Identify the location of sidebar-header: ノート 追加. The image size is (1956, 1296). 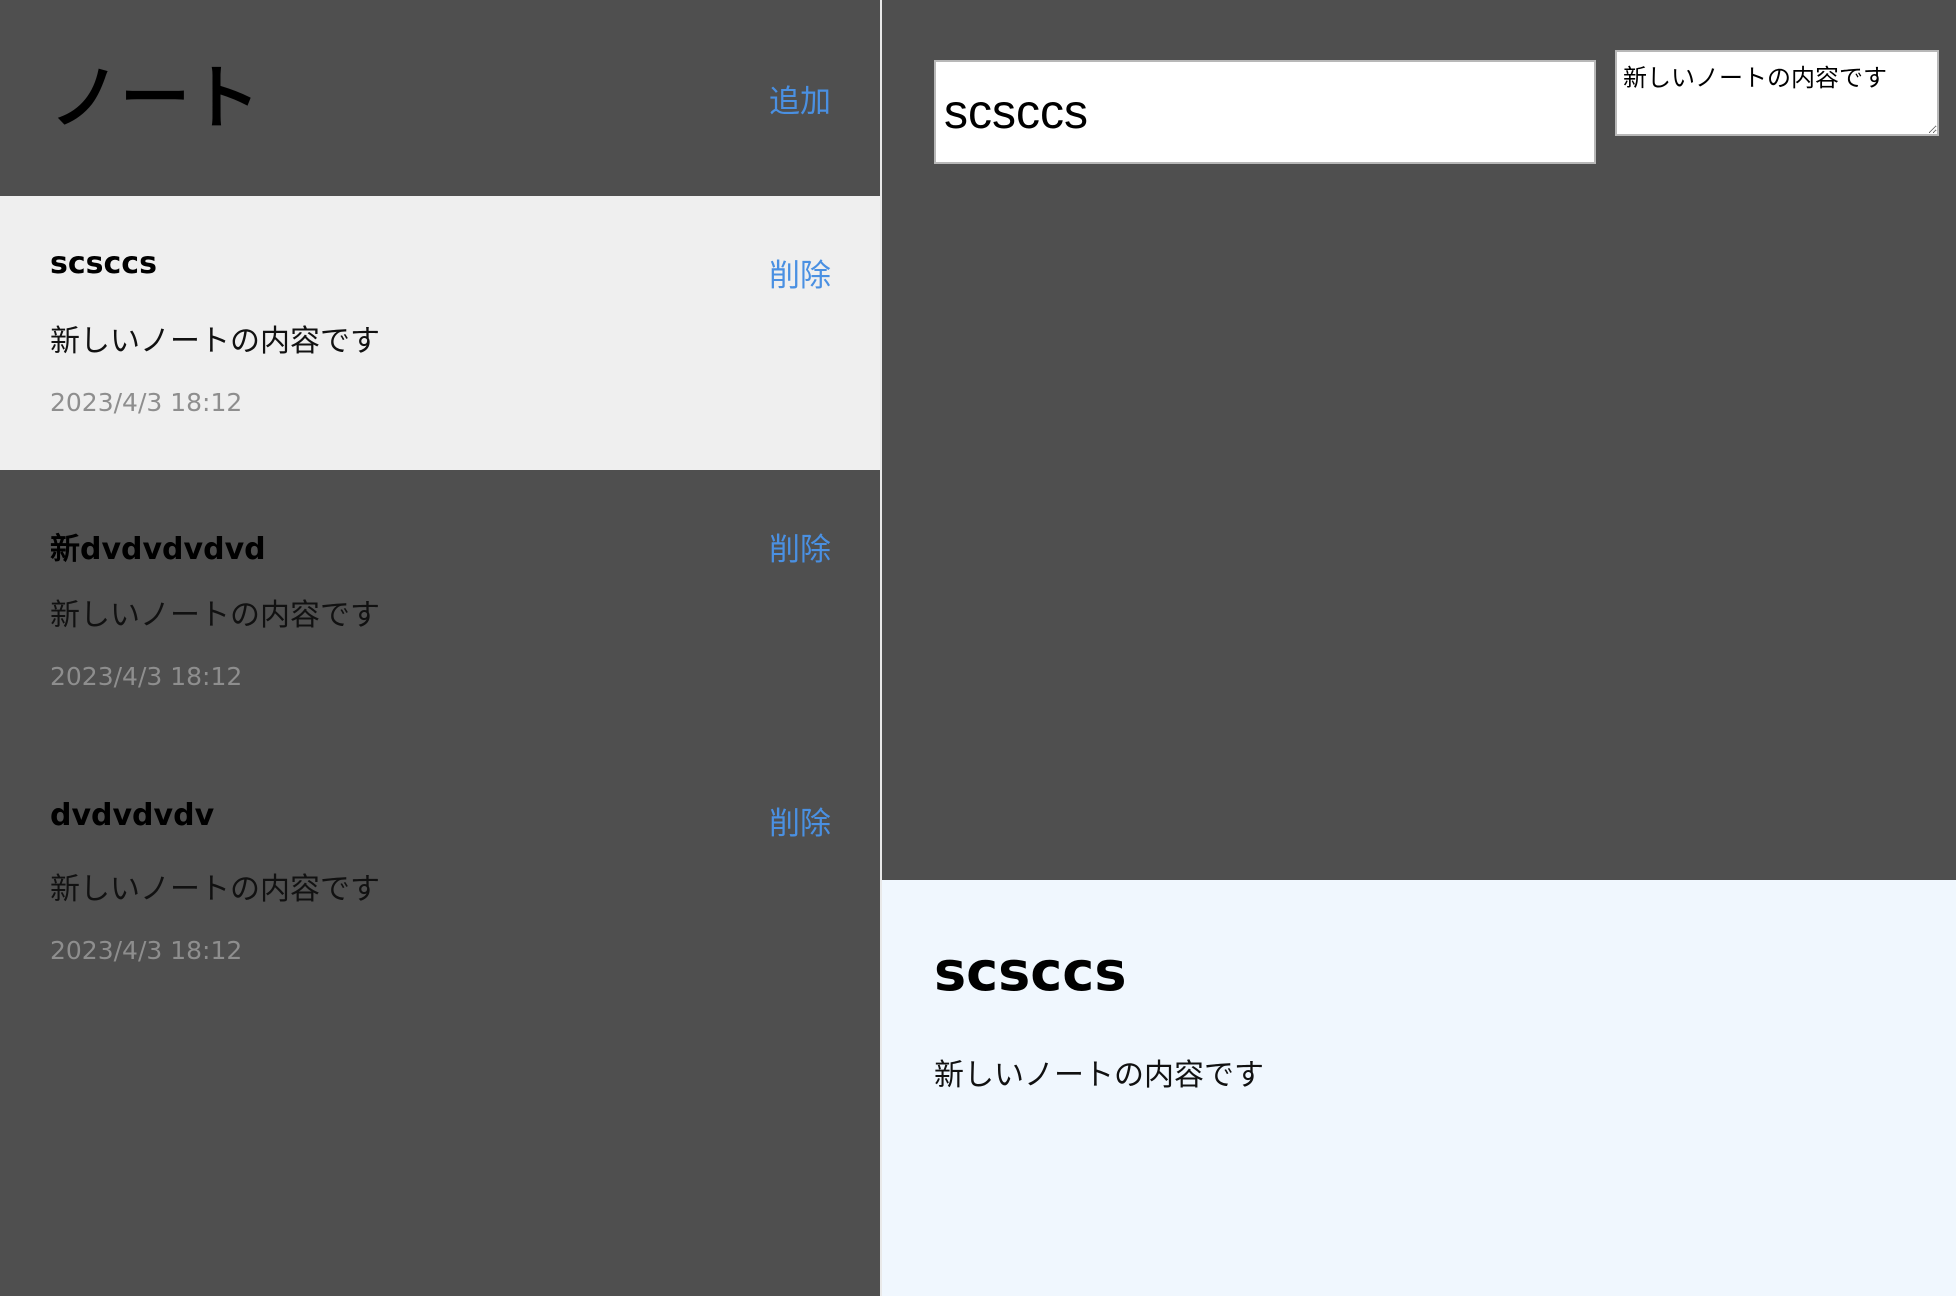
(440, 98).